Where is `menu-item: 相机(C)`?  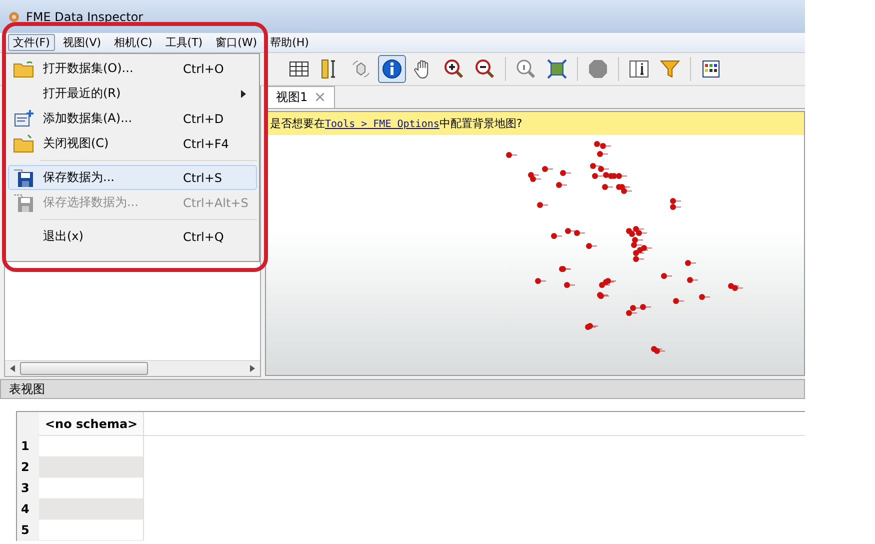 menu-item: 相机(C) is located at coordinates (133, 42).